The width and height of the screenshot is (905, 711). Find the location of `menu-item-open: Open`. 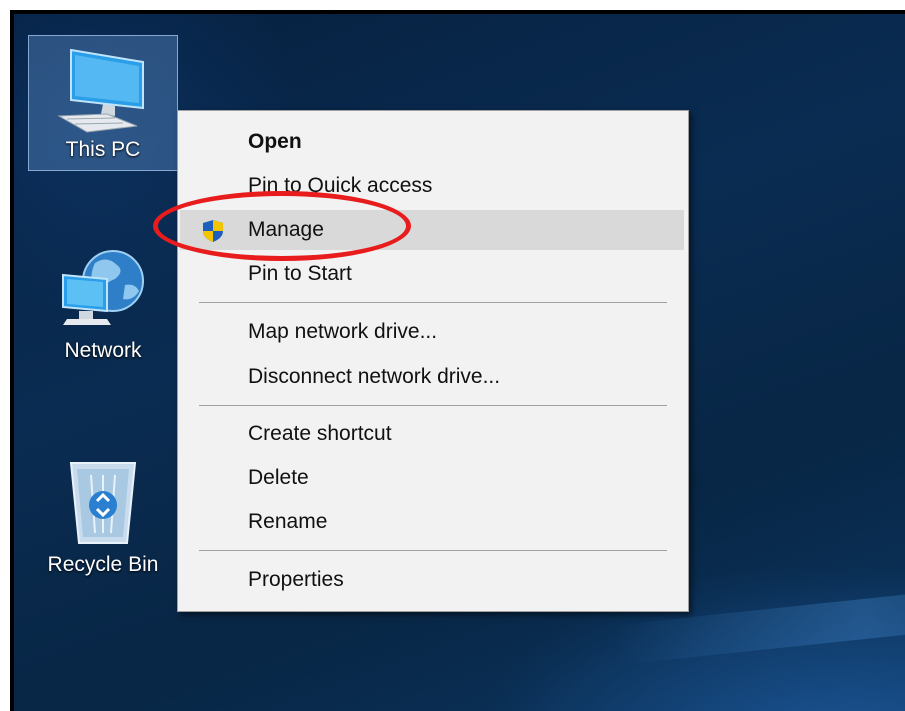

menu-item-open: Open is located at coordinates (432, 142).